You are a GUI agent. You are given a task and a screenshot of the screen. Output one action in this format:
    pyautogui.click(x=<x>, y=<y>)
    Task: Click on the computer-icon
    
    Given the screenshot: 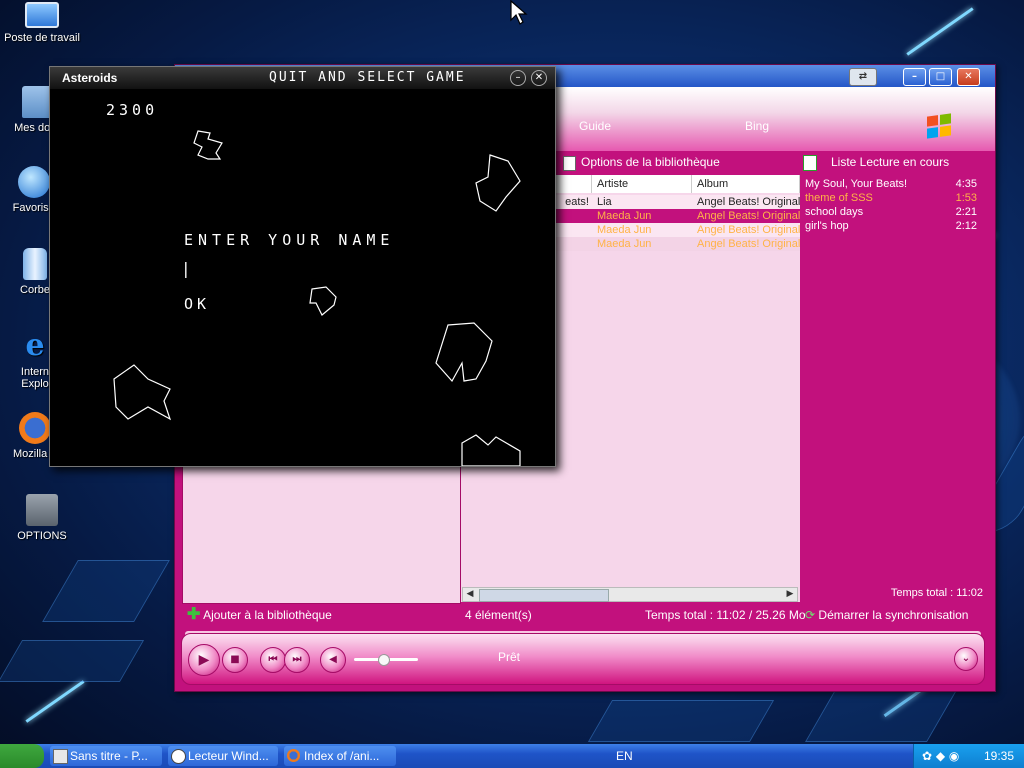 What is the action you would take?
    pyautogui.click(x=42, y=15)
    